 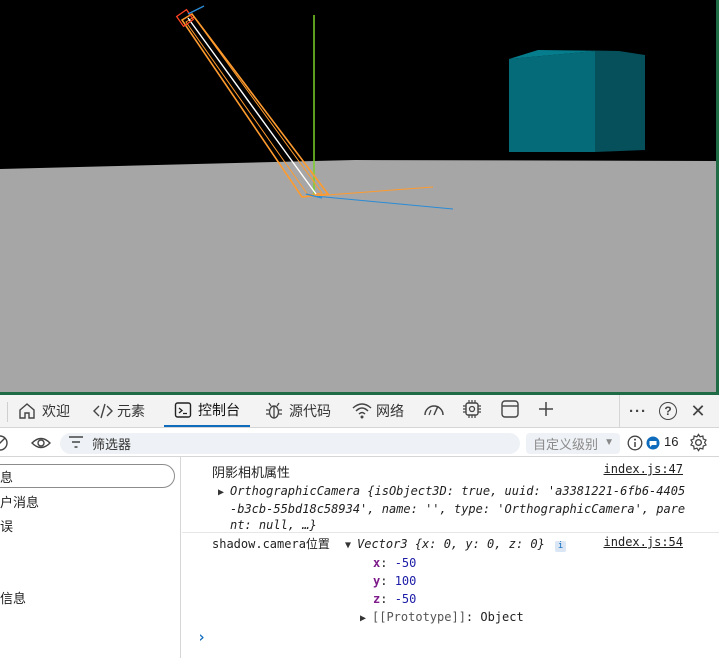 What do you see at coordinates (653, 443) in the screenshot?
I see `issues-icon` at bounding box center [653, 443].